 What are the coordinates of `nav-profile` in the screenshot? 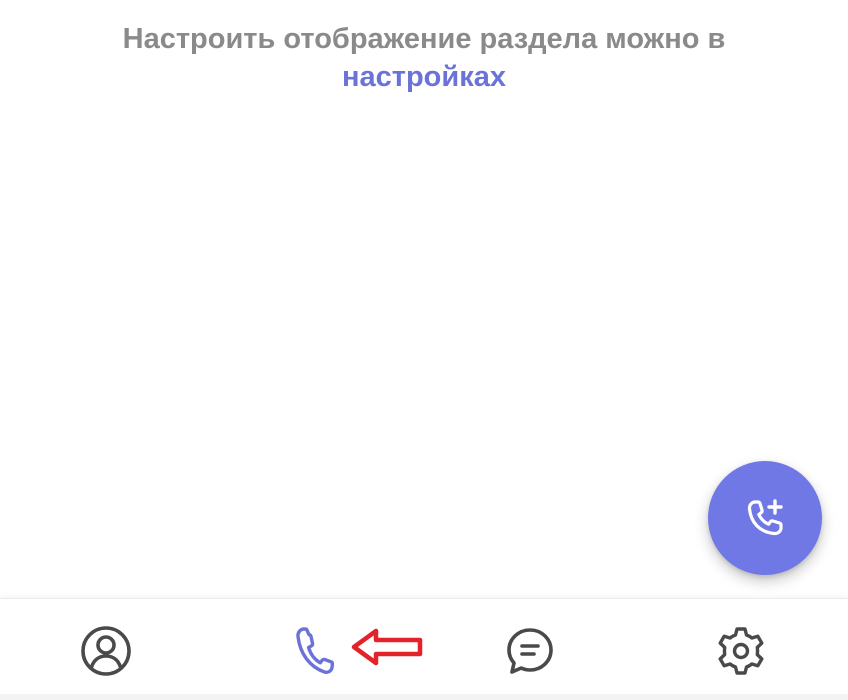 It's located at (106, 651).